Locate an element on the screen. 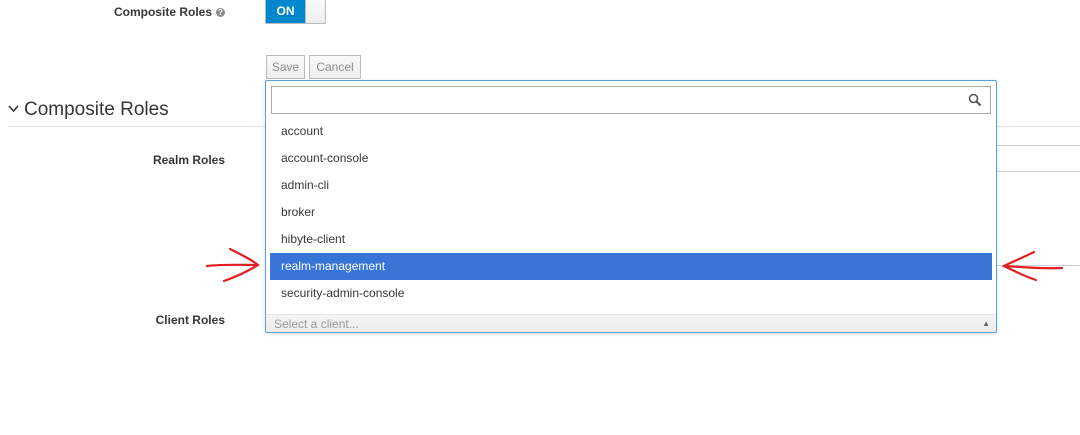 This screenshot has height=435, width=1080. save-button: Save is located at coordinates (285, 67).